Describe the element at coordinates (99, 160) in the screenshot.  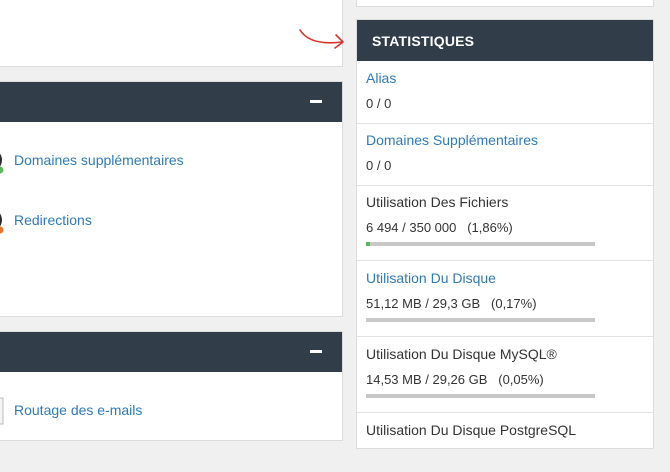
I see `feature-item-label: Domaines supplémentaires` at that location.